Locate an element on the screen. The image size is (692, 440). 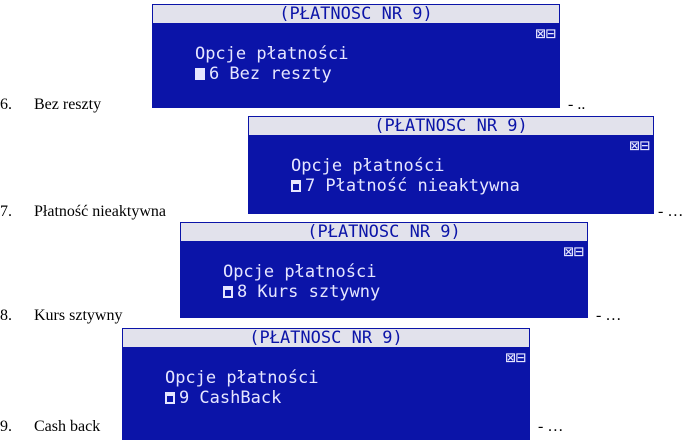
item-number: 8. is located at coordinates (6, 315).